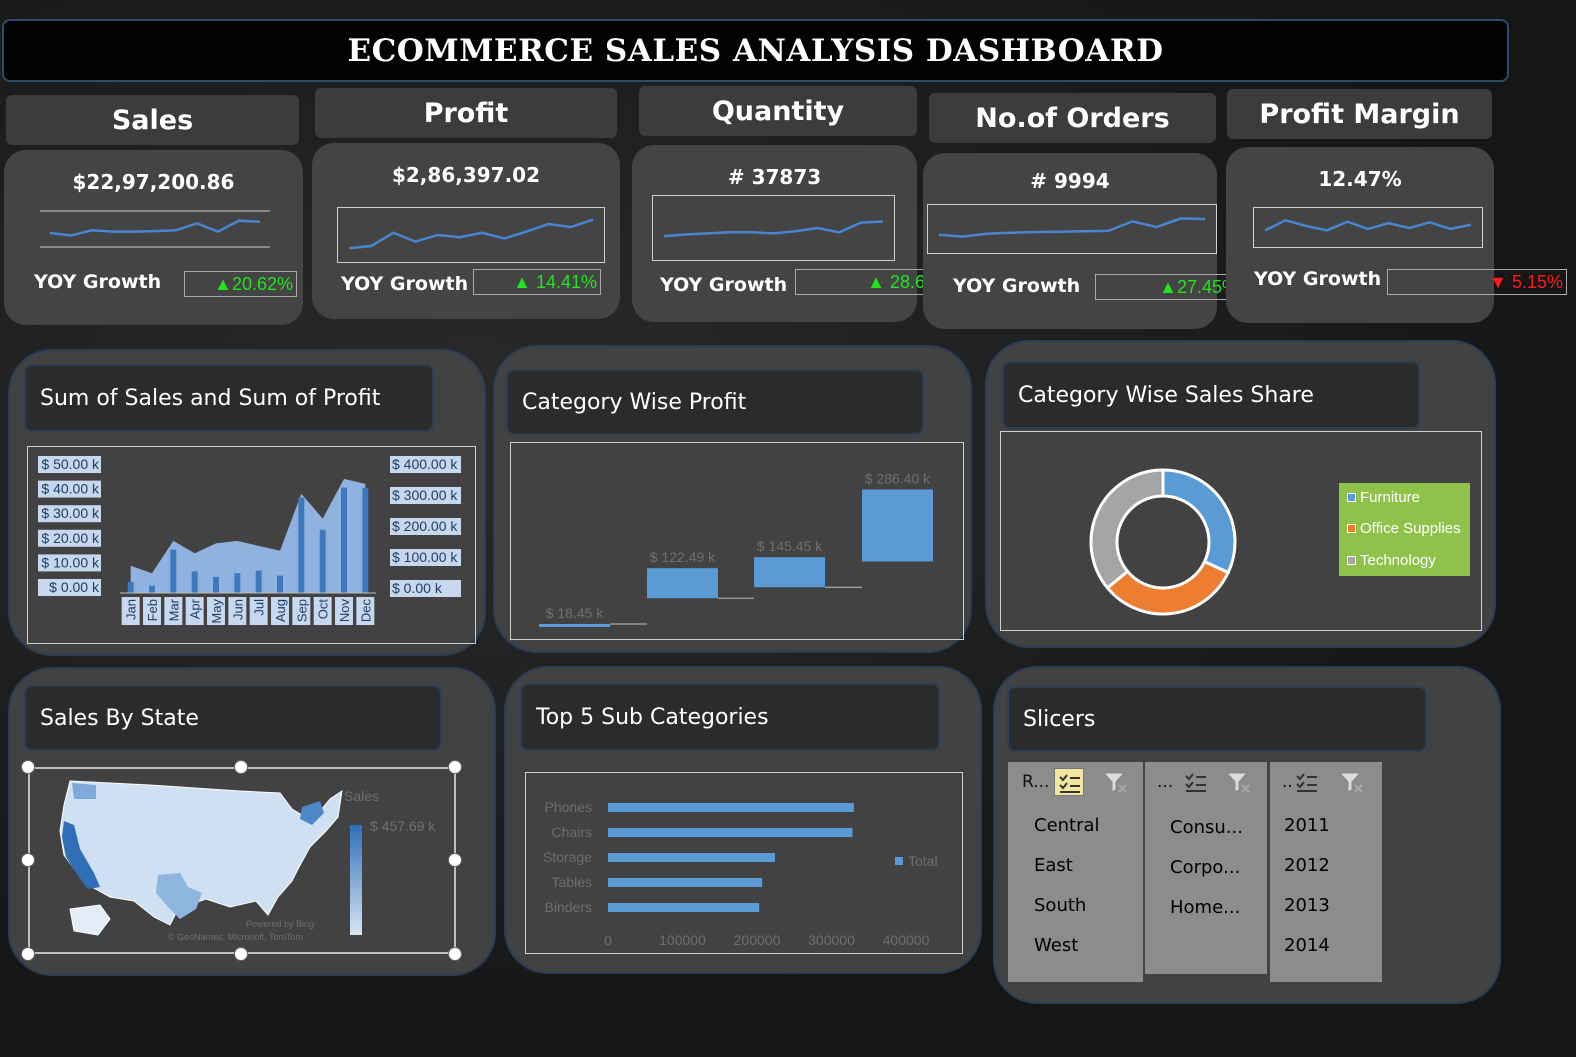 The height and width of the screenshot is (1057, 1576). I want to click on x-tick-label: Mar, so click(173, 609).